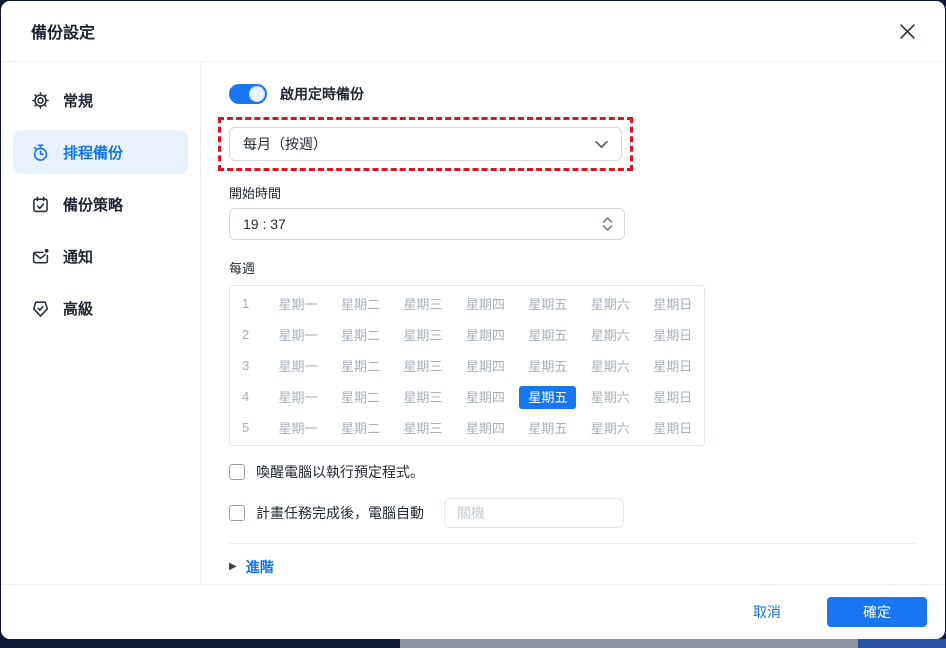 Image resolution: width=946 pixels, height=648 pixels. I want to click on wake-computer-checkbox, so click(237, 472).